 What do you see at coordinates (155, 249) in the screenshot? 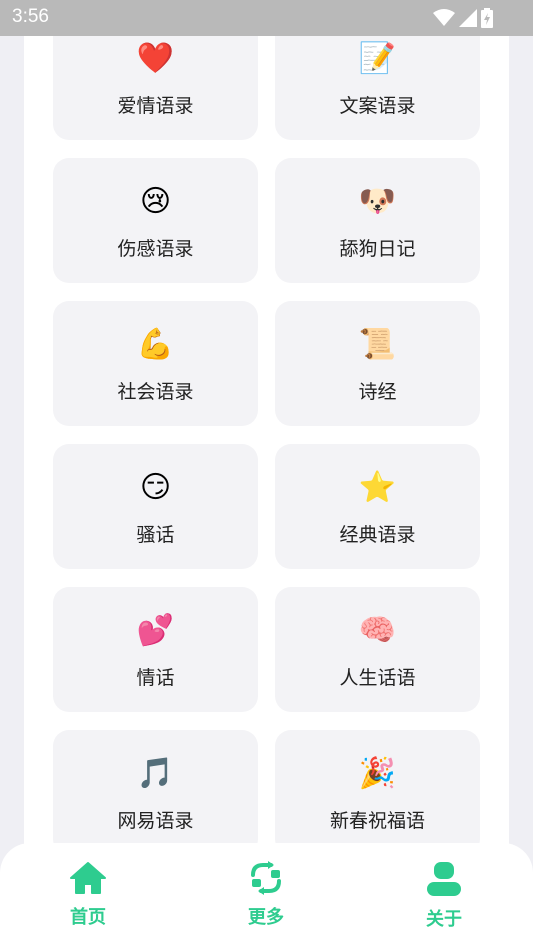
I see `card-label: 伤感语录` at bounding box center [155, 249].